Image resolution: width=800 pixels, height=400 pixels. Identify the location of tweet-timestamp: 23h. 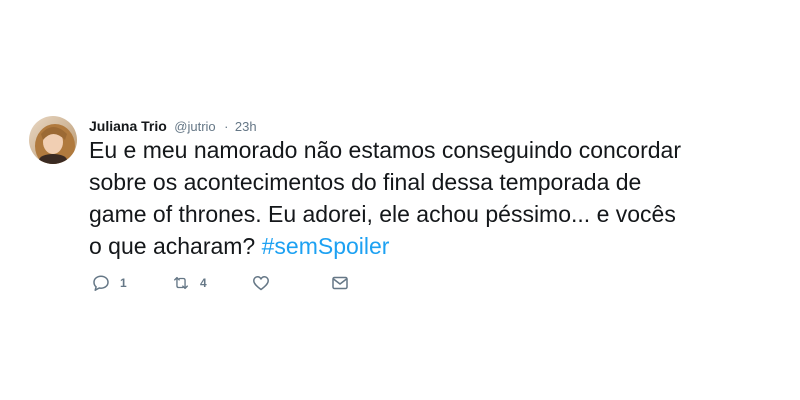
(246, 126).